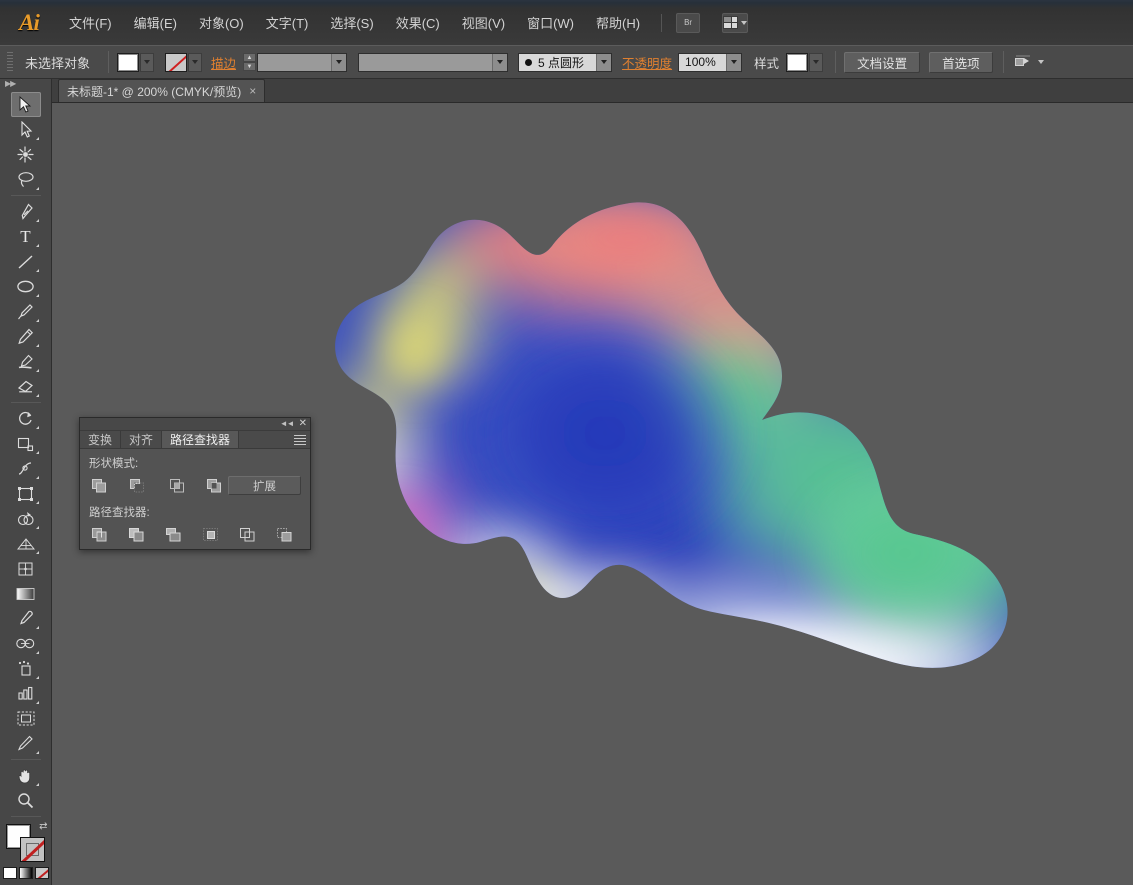  What do you see at coordinates (195, 424) in the screenshot?
I see `panel-title-bar: ◄◄ ✕` at bounding box center [195, 424].